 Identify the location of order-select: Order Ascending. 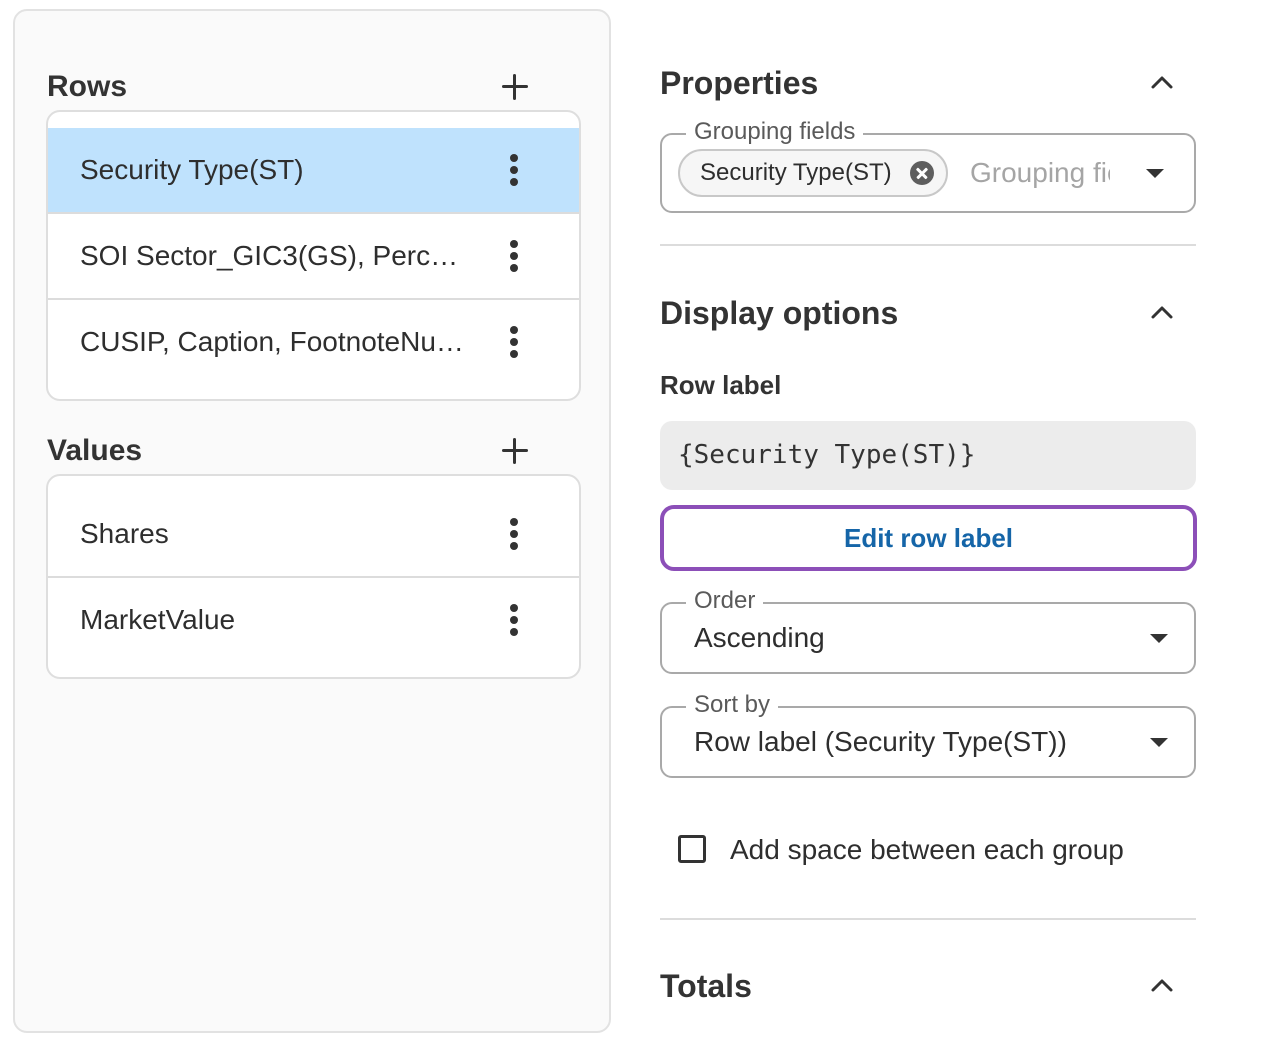
(928, 630).